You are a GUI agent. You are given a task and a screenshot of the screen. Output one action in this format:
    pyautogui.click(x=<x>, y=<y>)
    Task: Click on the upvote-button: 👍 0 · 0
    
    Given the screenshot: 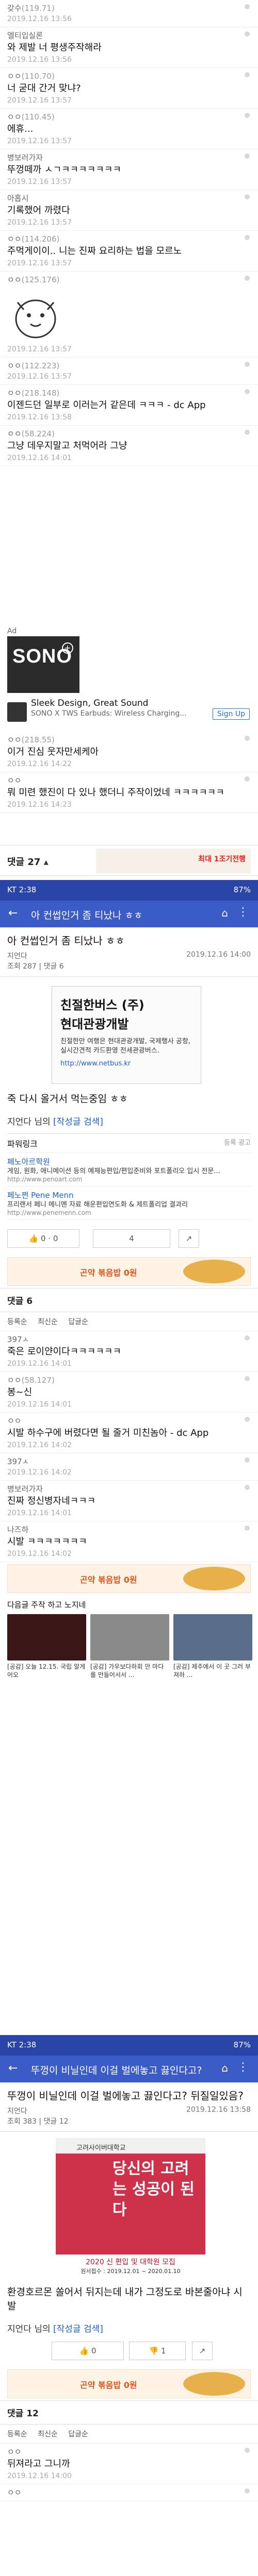 What is the action you would take?
    pyautogui.click(x=43, y=1238)
    